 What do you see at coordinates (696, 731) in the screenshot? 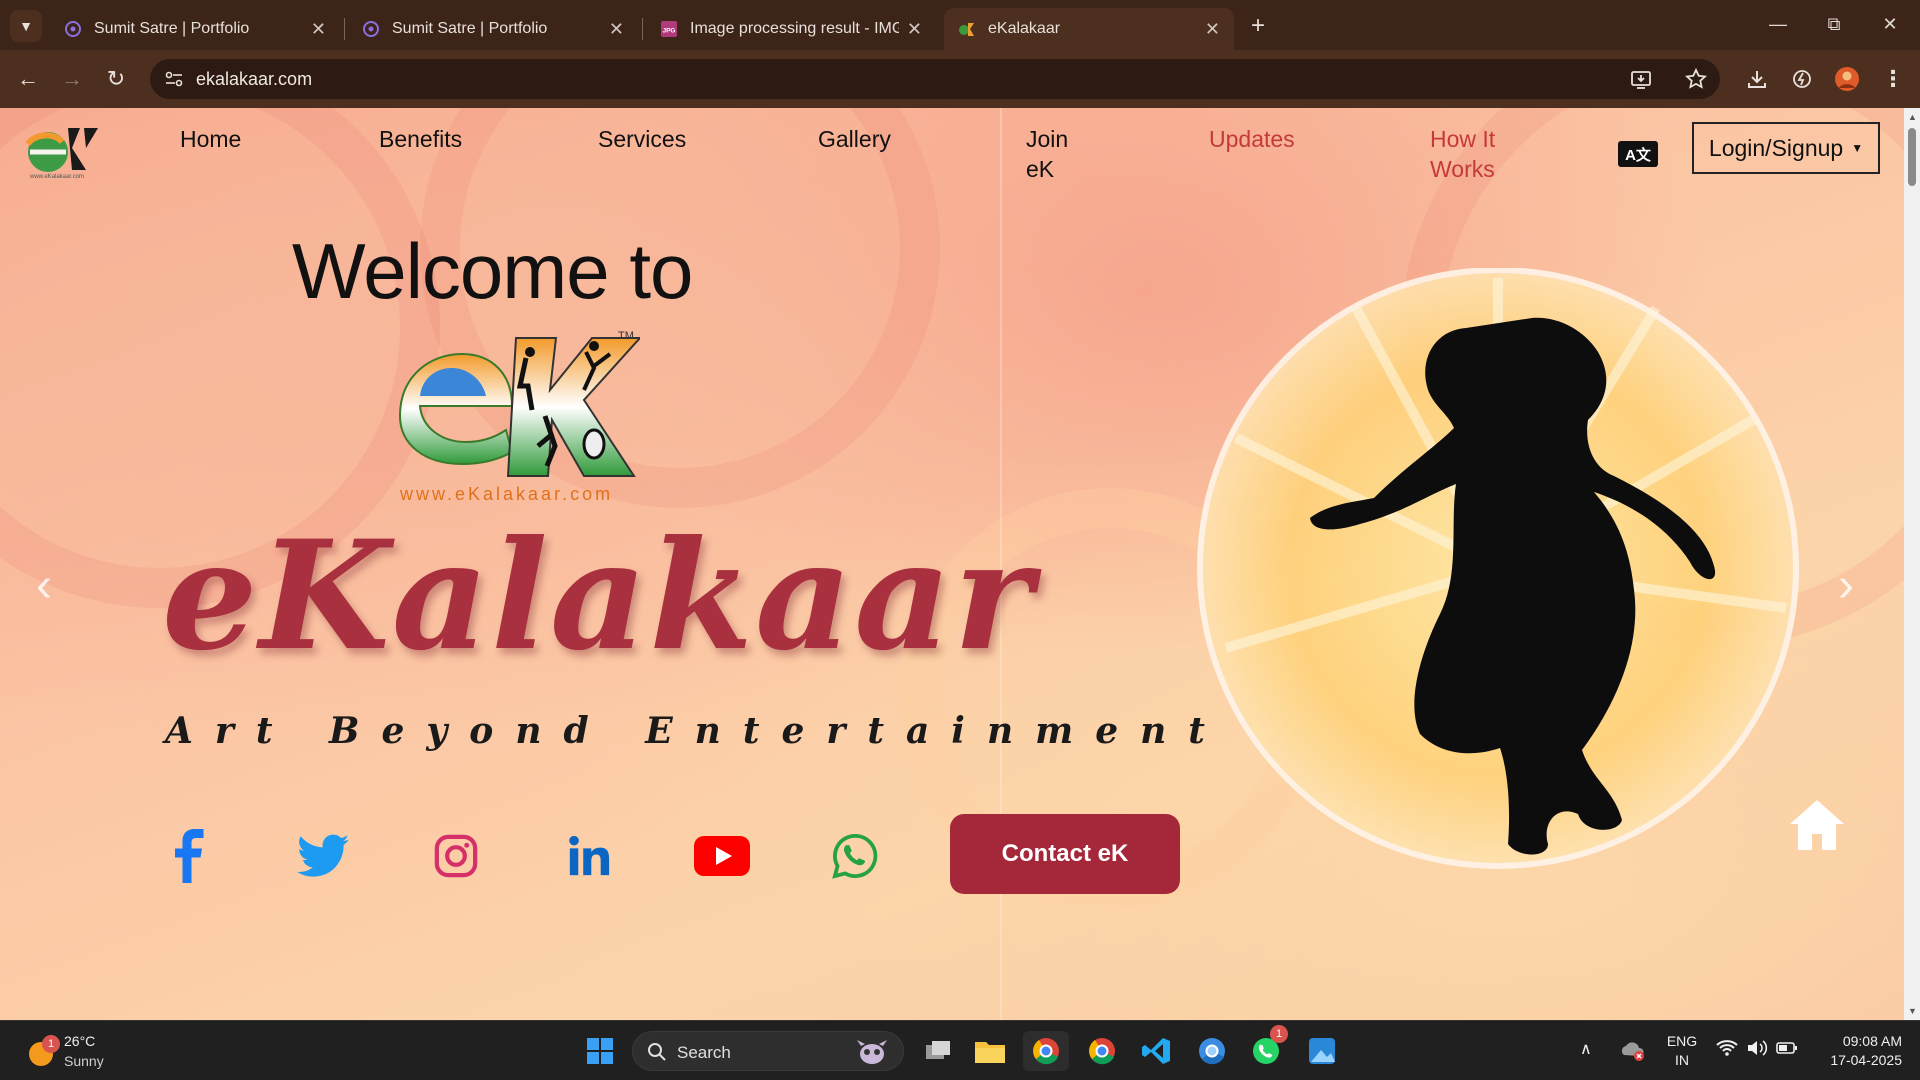
I see `brand-tagline: Art Beyond Entertainment` at bounding box center [696, 731].